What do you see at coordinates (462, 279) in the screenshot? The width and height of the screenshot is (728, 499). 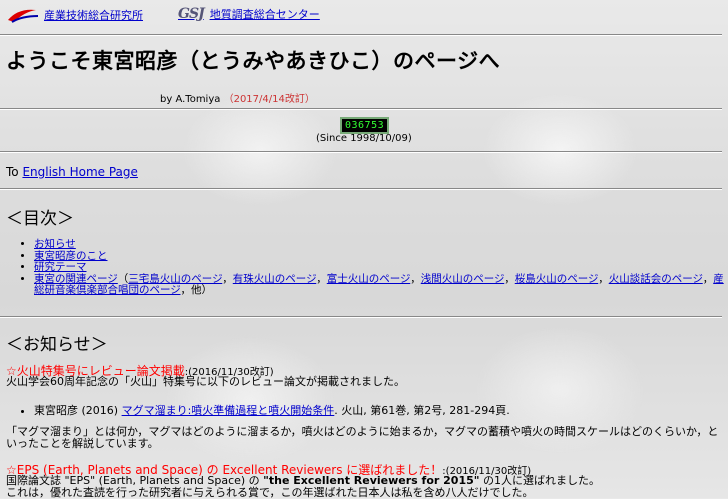 I see `link-asama: 浅間火山のページ` at bounding box center [462, 279].